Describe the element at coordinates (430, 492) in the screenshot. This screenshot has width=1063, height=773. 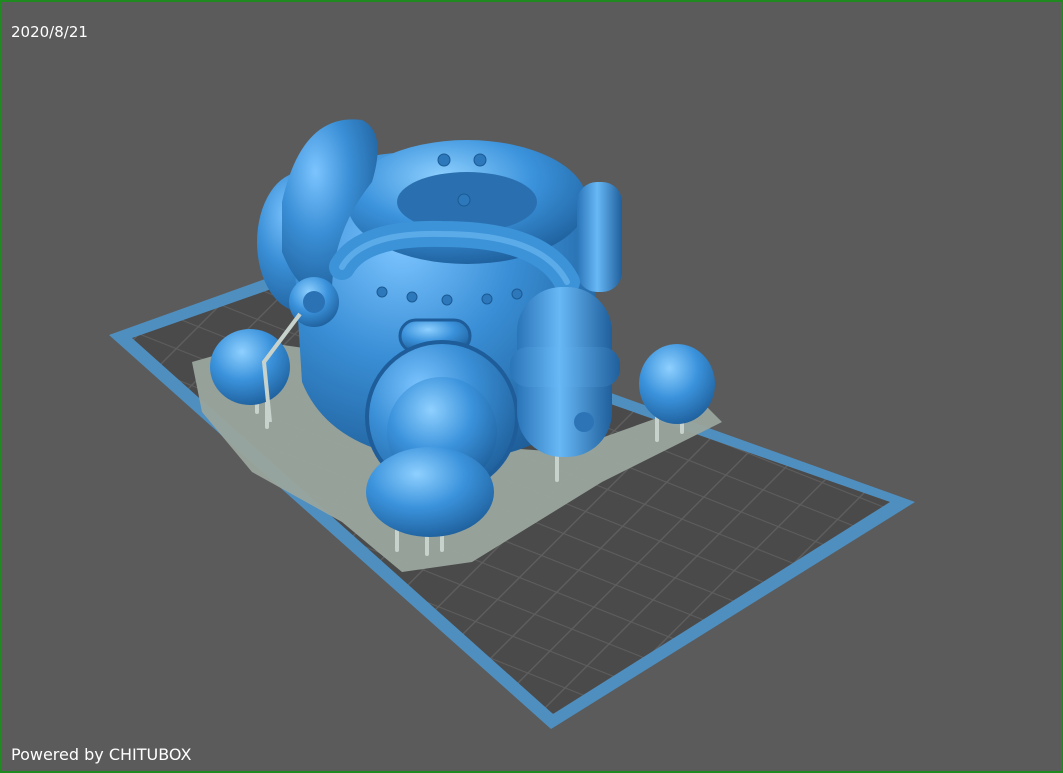
I see `front-foot-dome` at that location.